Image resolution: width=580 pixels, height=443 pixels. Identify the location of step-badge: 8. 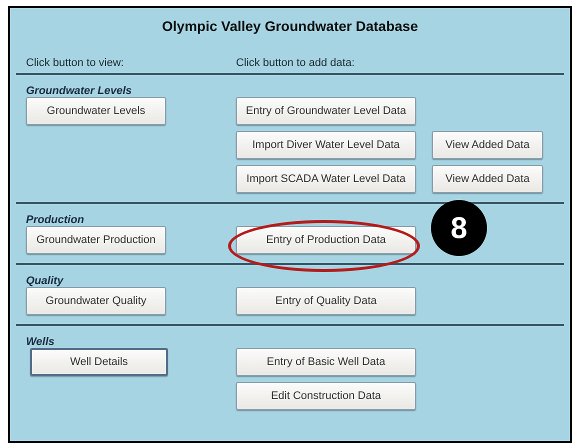
(459, 228).